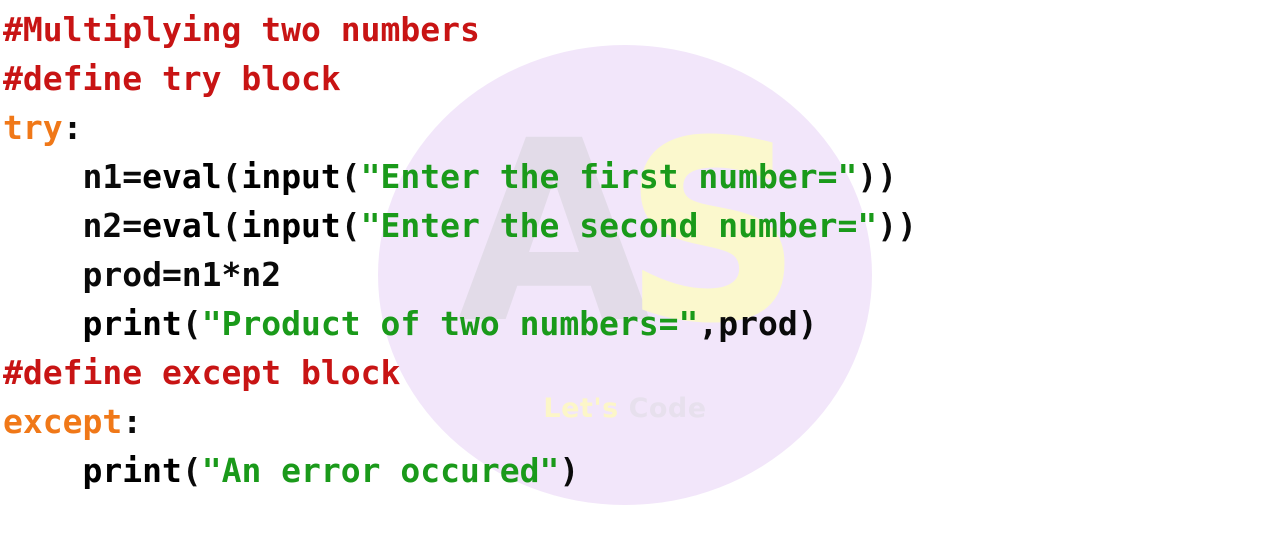 This screenshot has height=533, width=1285. I want to click on code-line: #define try block, so click(460, 78).